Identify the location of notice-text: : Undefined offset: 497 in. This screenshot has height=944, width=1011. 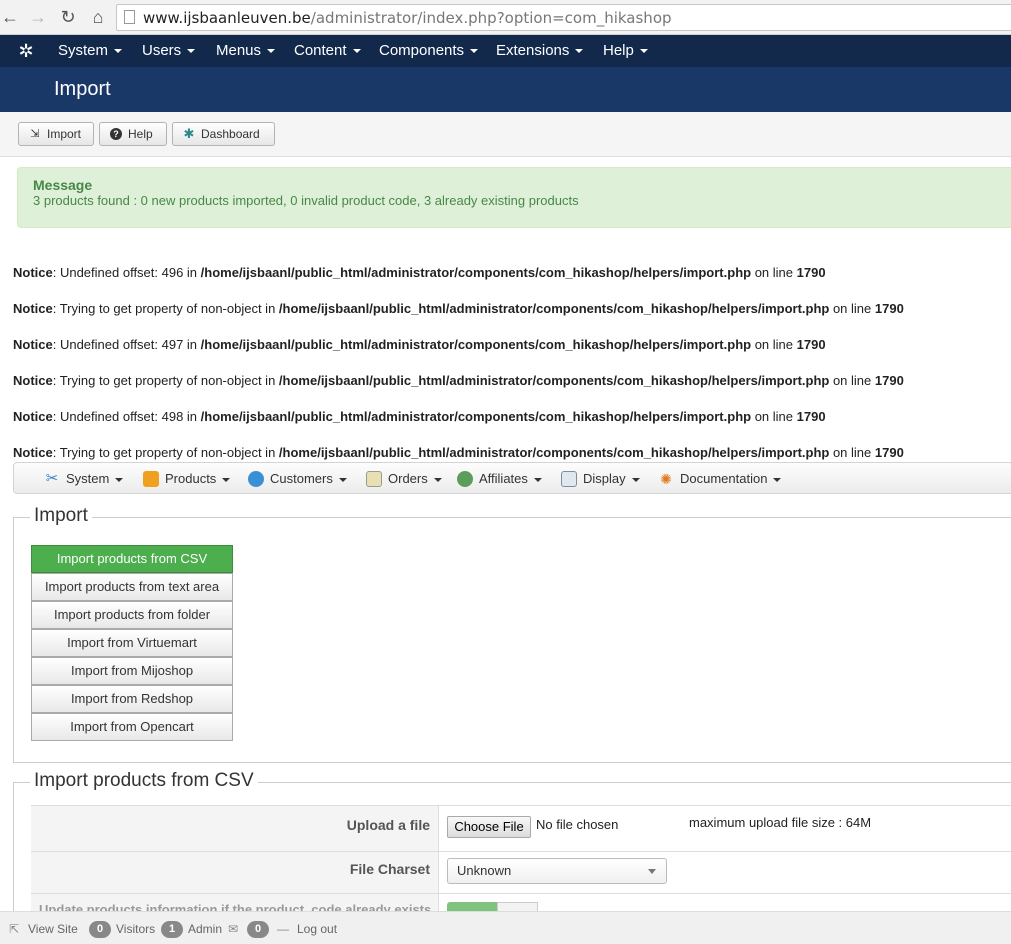
(126, 344).